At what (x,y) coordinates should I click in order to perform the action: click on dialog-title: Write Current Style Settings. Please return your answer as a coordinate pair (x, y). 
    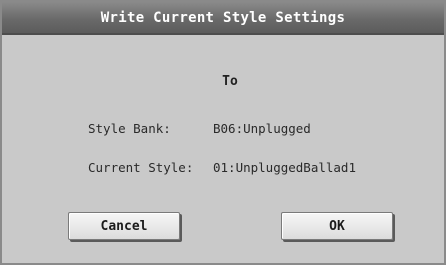
    Looking at the image, I should click on (223, 17).